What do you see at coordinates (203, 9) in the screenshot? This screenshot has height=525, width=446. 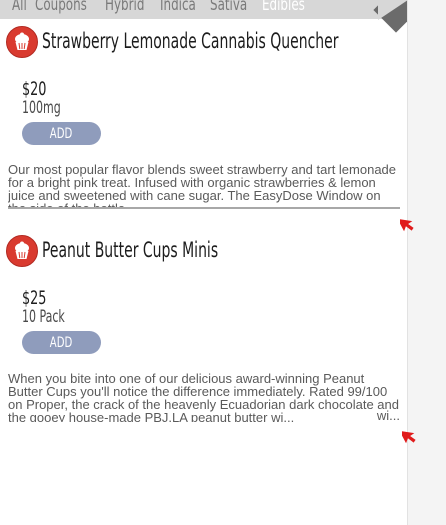 I see `category-tabs: All Coupons Hybrid Indica Sativa Edibles` at bounding box center [203, 9].